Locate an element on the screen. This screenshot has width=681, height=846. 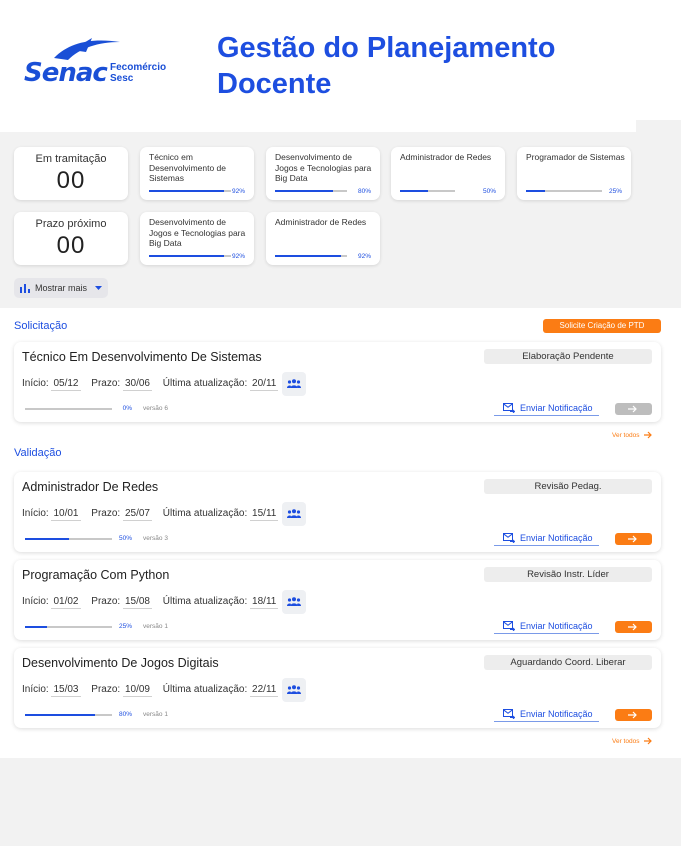
last-update-date: 22/11 is located at coordinates (264, 690).